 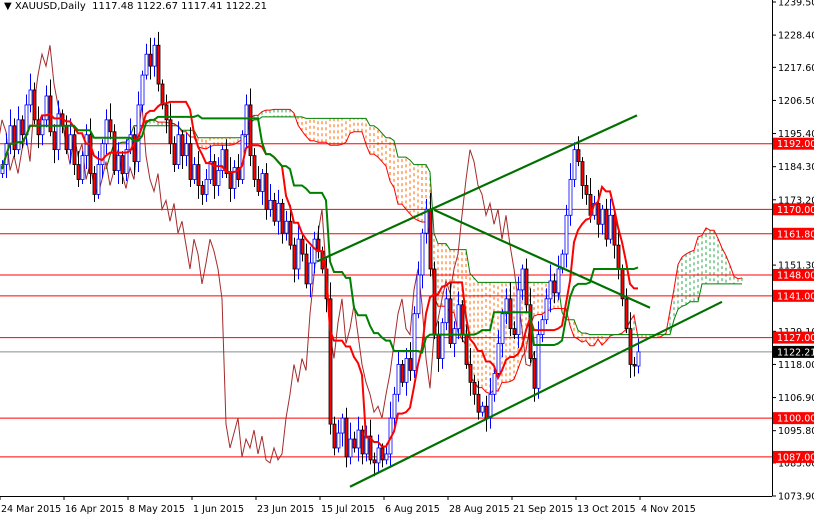 I want to click on price-tick-label: 1106.90, so click(x=796, y=398).